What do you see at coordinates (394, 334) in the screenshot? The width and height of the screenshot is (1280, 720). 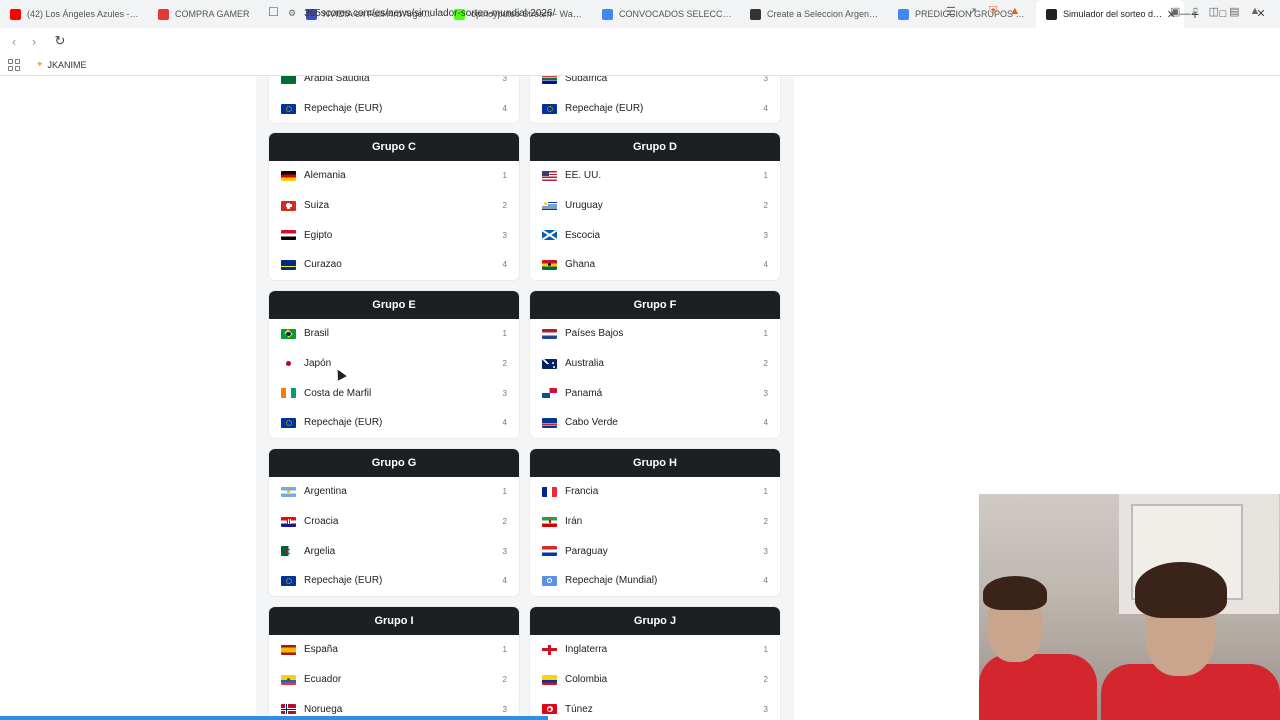 I see `team-row: Brasil 1` at bounding box center [394, 334].